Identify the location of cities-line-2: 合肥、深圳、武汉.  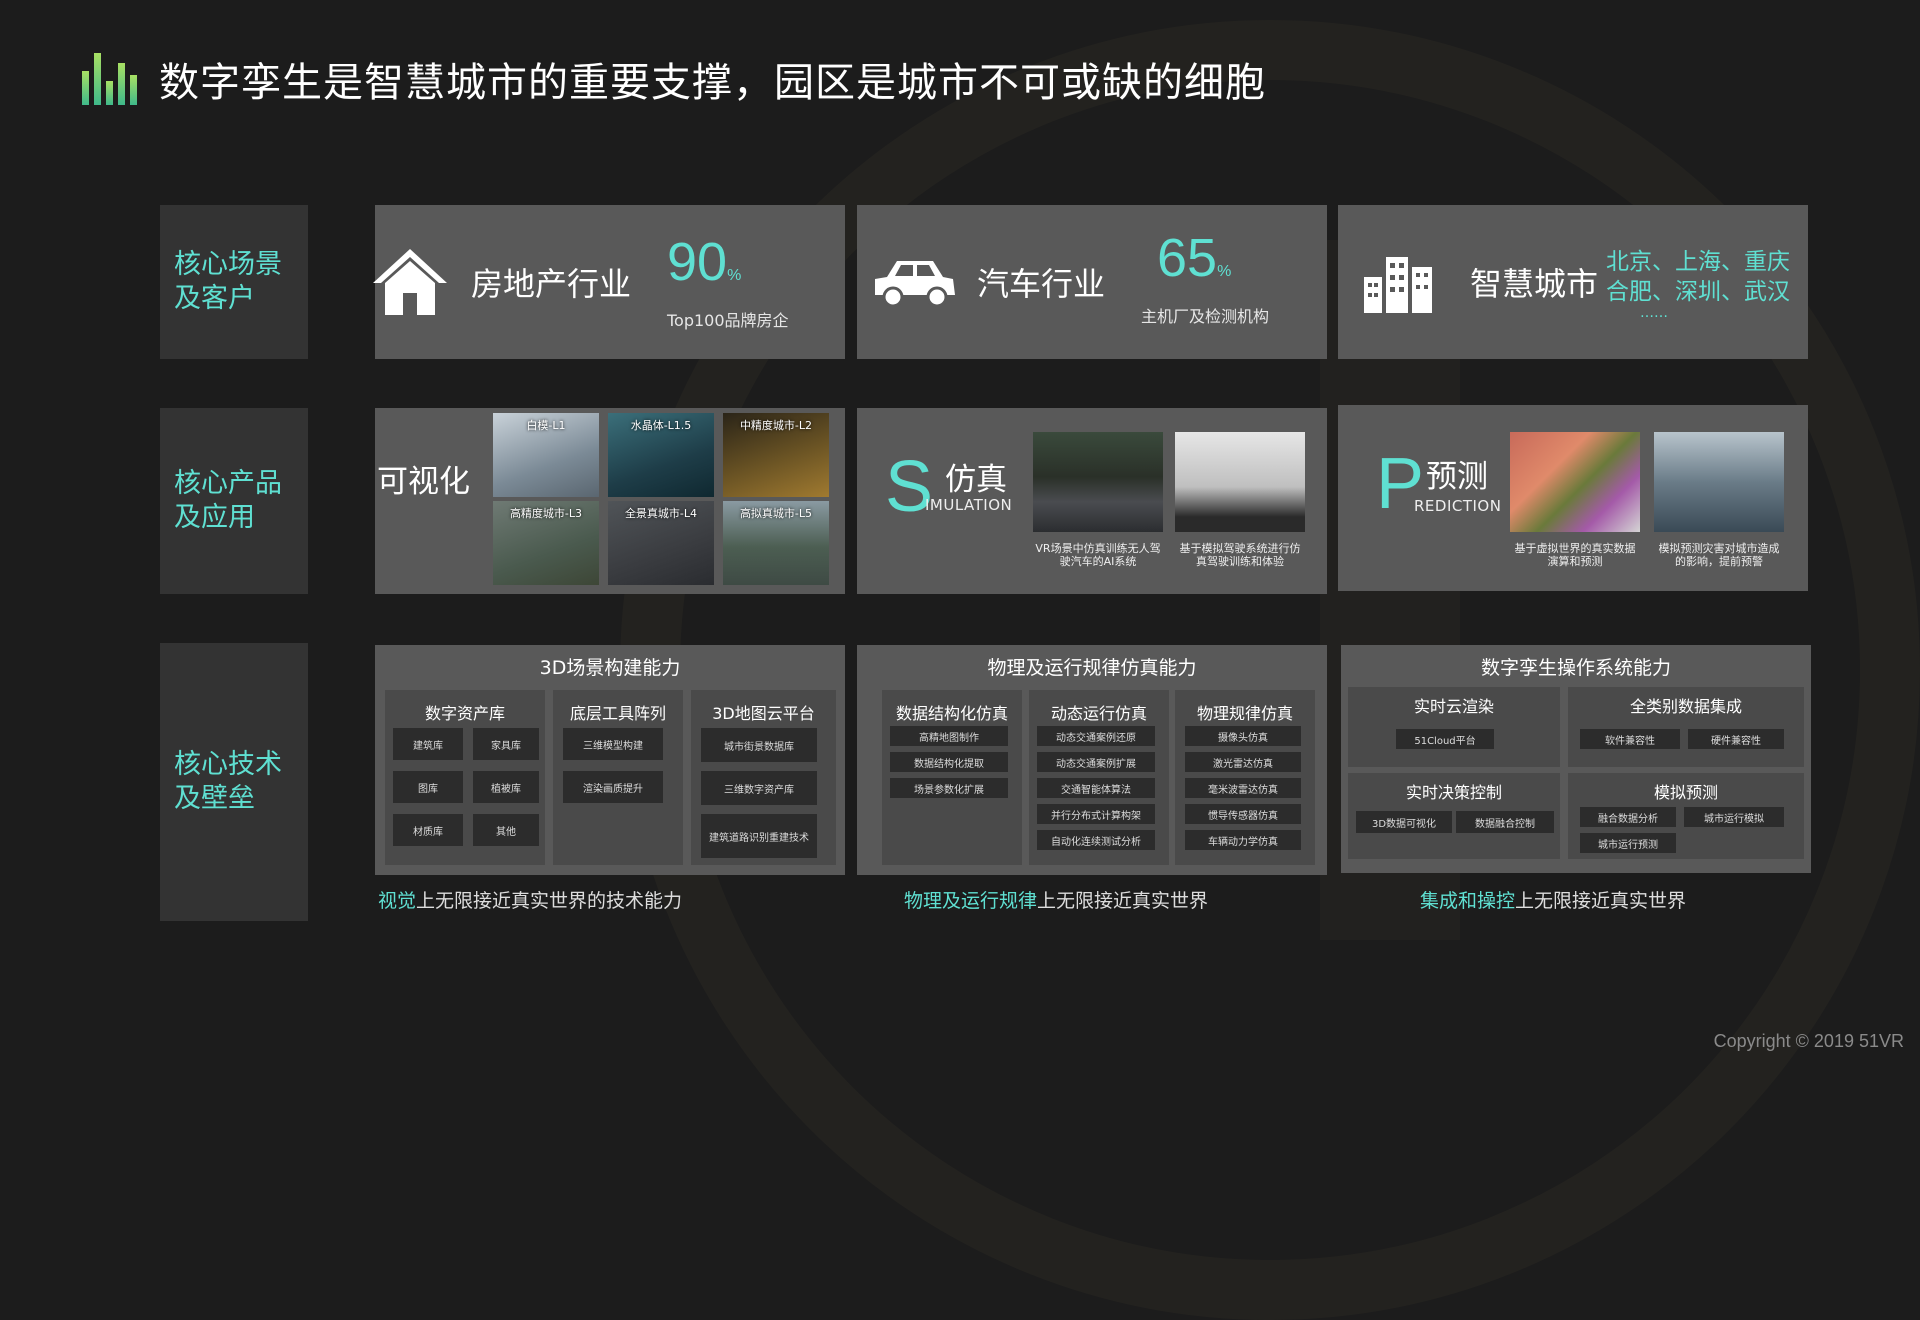
(1698, 292).